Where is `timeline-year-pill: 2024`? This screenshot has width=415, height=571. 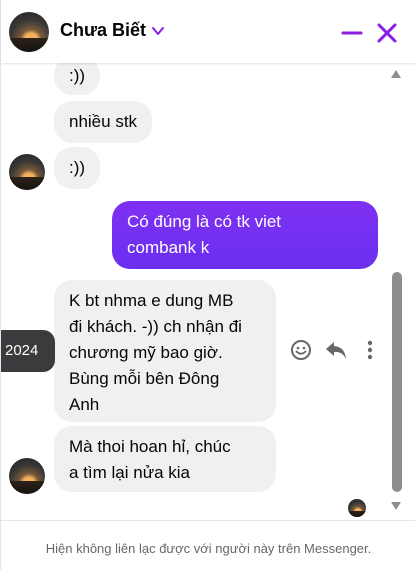 timeline-year-pill: 2024 is located at coordinates (28, 351).